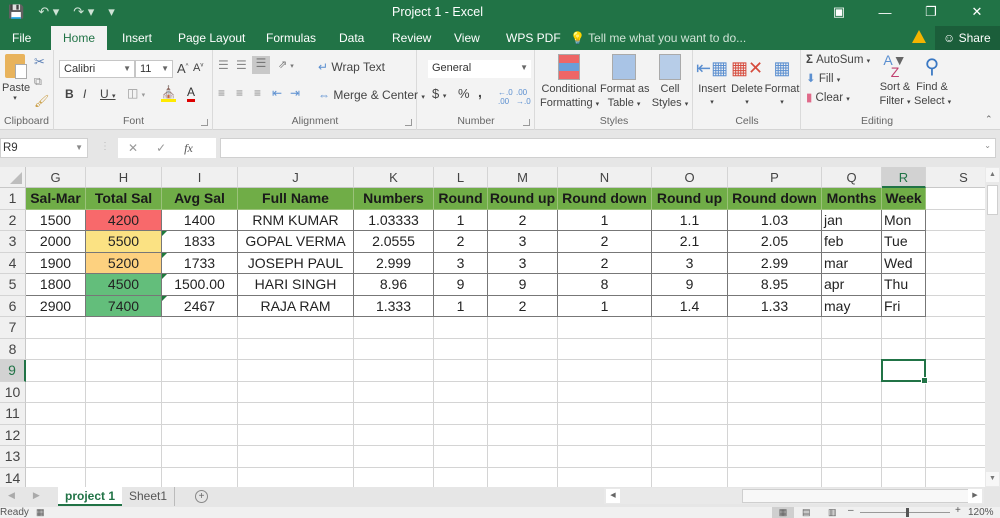  I want to click on decrease-indent-icon: ⇤, so click(277, 93).